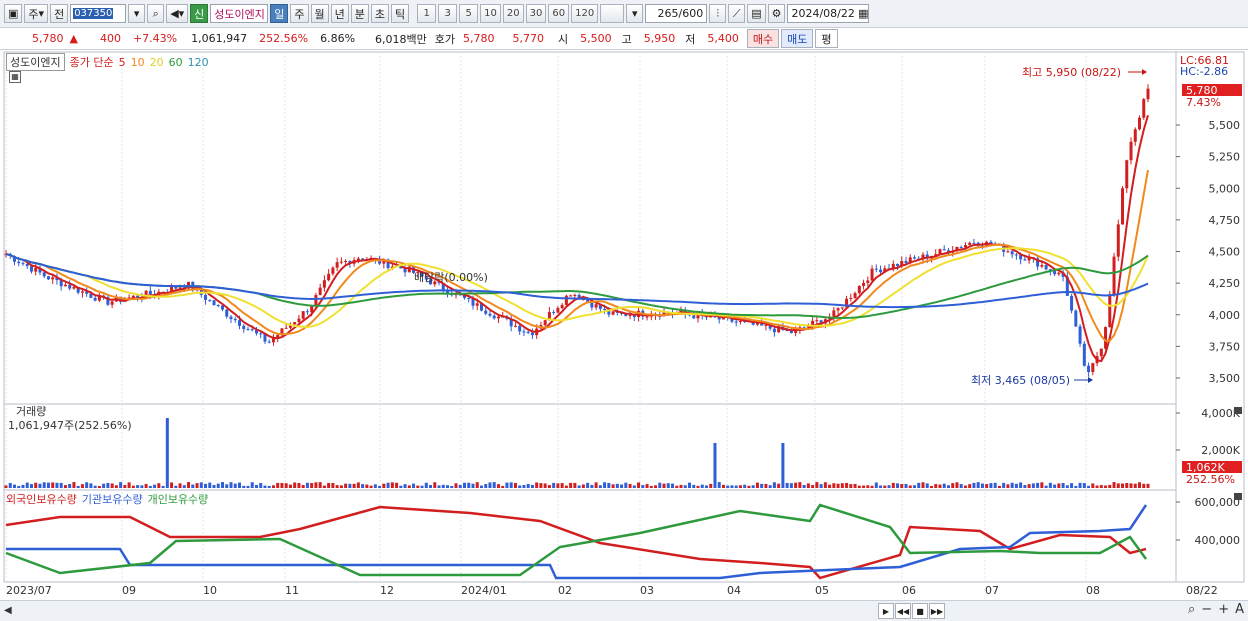 The image size is (1248, 621). Describe the element at coordinates (129, 590) in the screenshot. I see `x-tick-label: 09` at that location.